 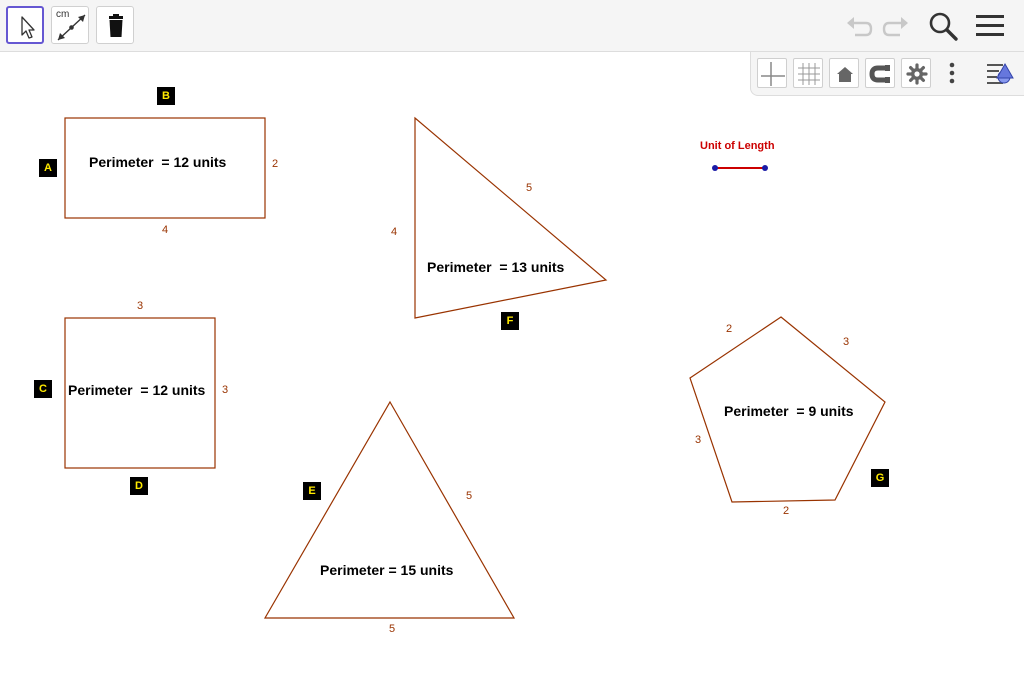 I want to click on point-capturing-button, so click(x=880, y=73).